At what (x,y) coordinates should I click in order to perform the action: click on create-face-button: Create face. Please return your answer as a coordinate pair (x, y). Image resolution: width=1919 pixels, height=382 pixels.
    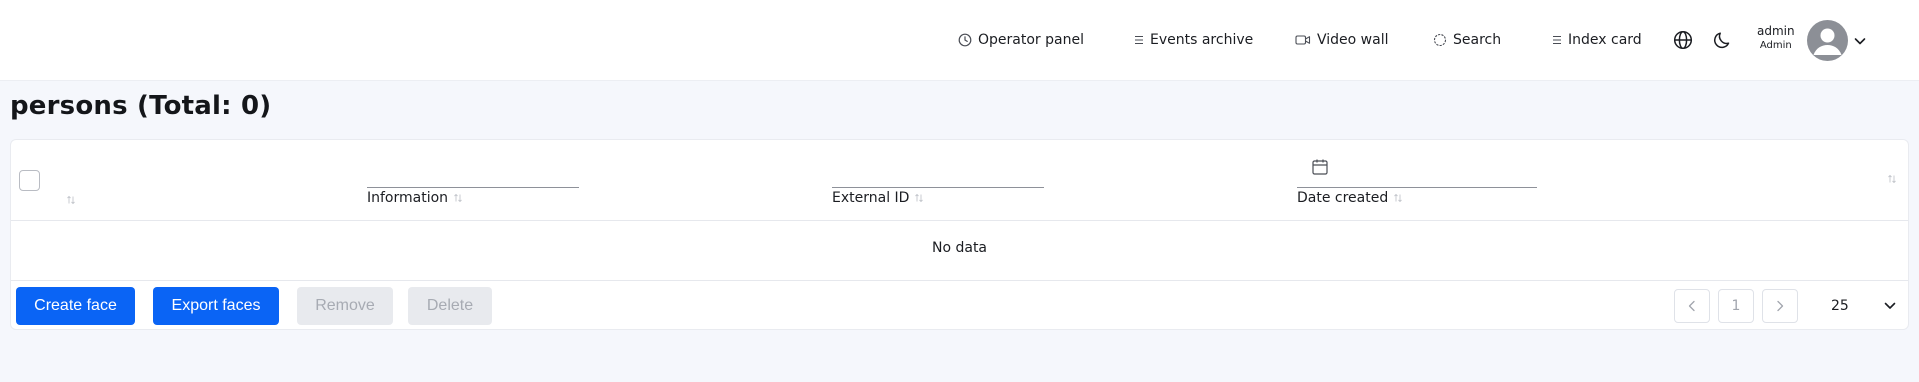
    Looking at the image, I should click on (75, 306).